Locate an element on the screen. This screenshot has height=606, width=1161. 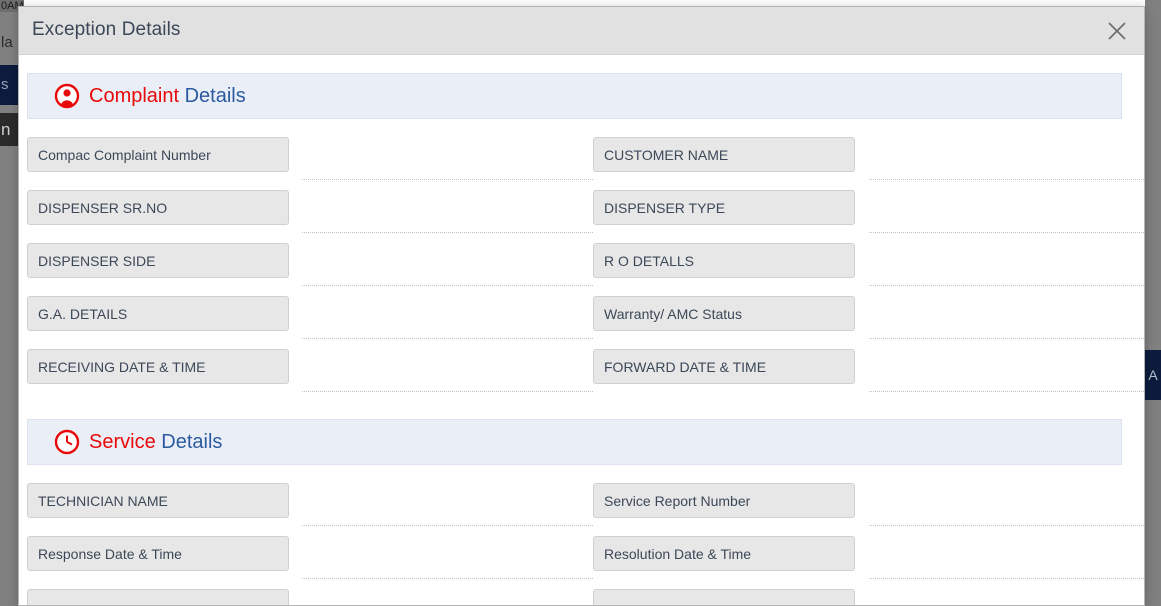
form-row: TECHNICIAN NAME Service Report Number is located at coordinates (585, 509).